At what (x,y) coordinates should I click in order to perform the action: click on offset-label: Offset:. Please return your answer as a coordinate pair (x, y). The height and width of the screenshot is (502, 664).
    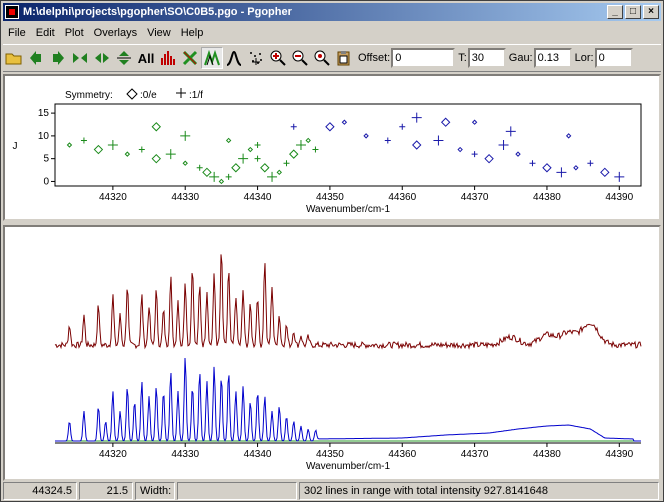
    Looking at the image, I should click on (374, 58).